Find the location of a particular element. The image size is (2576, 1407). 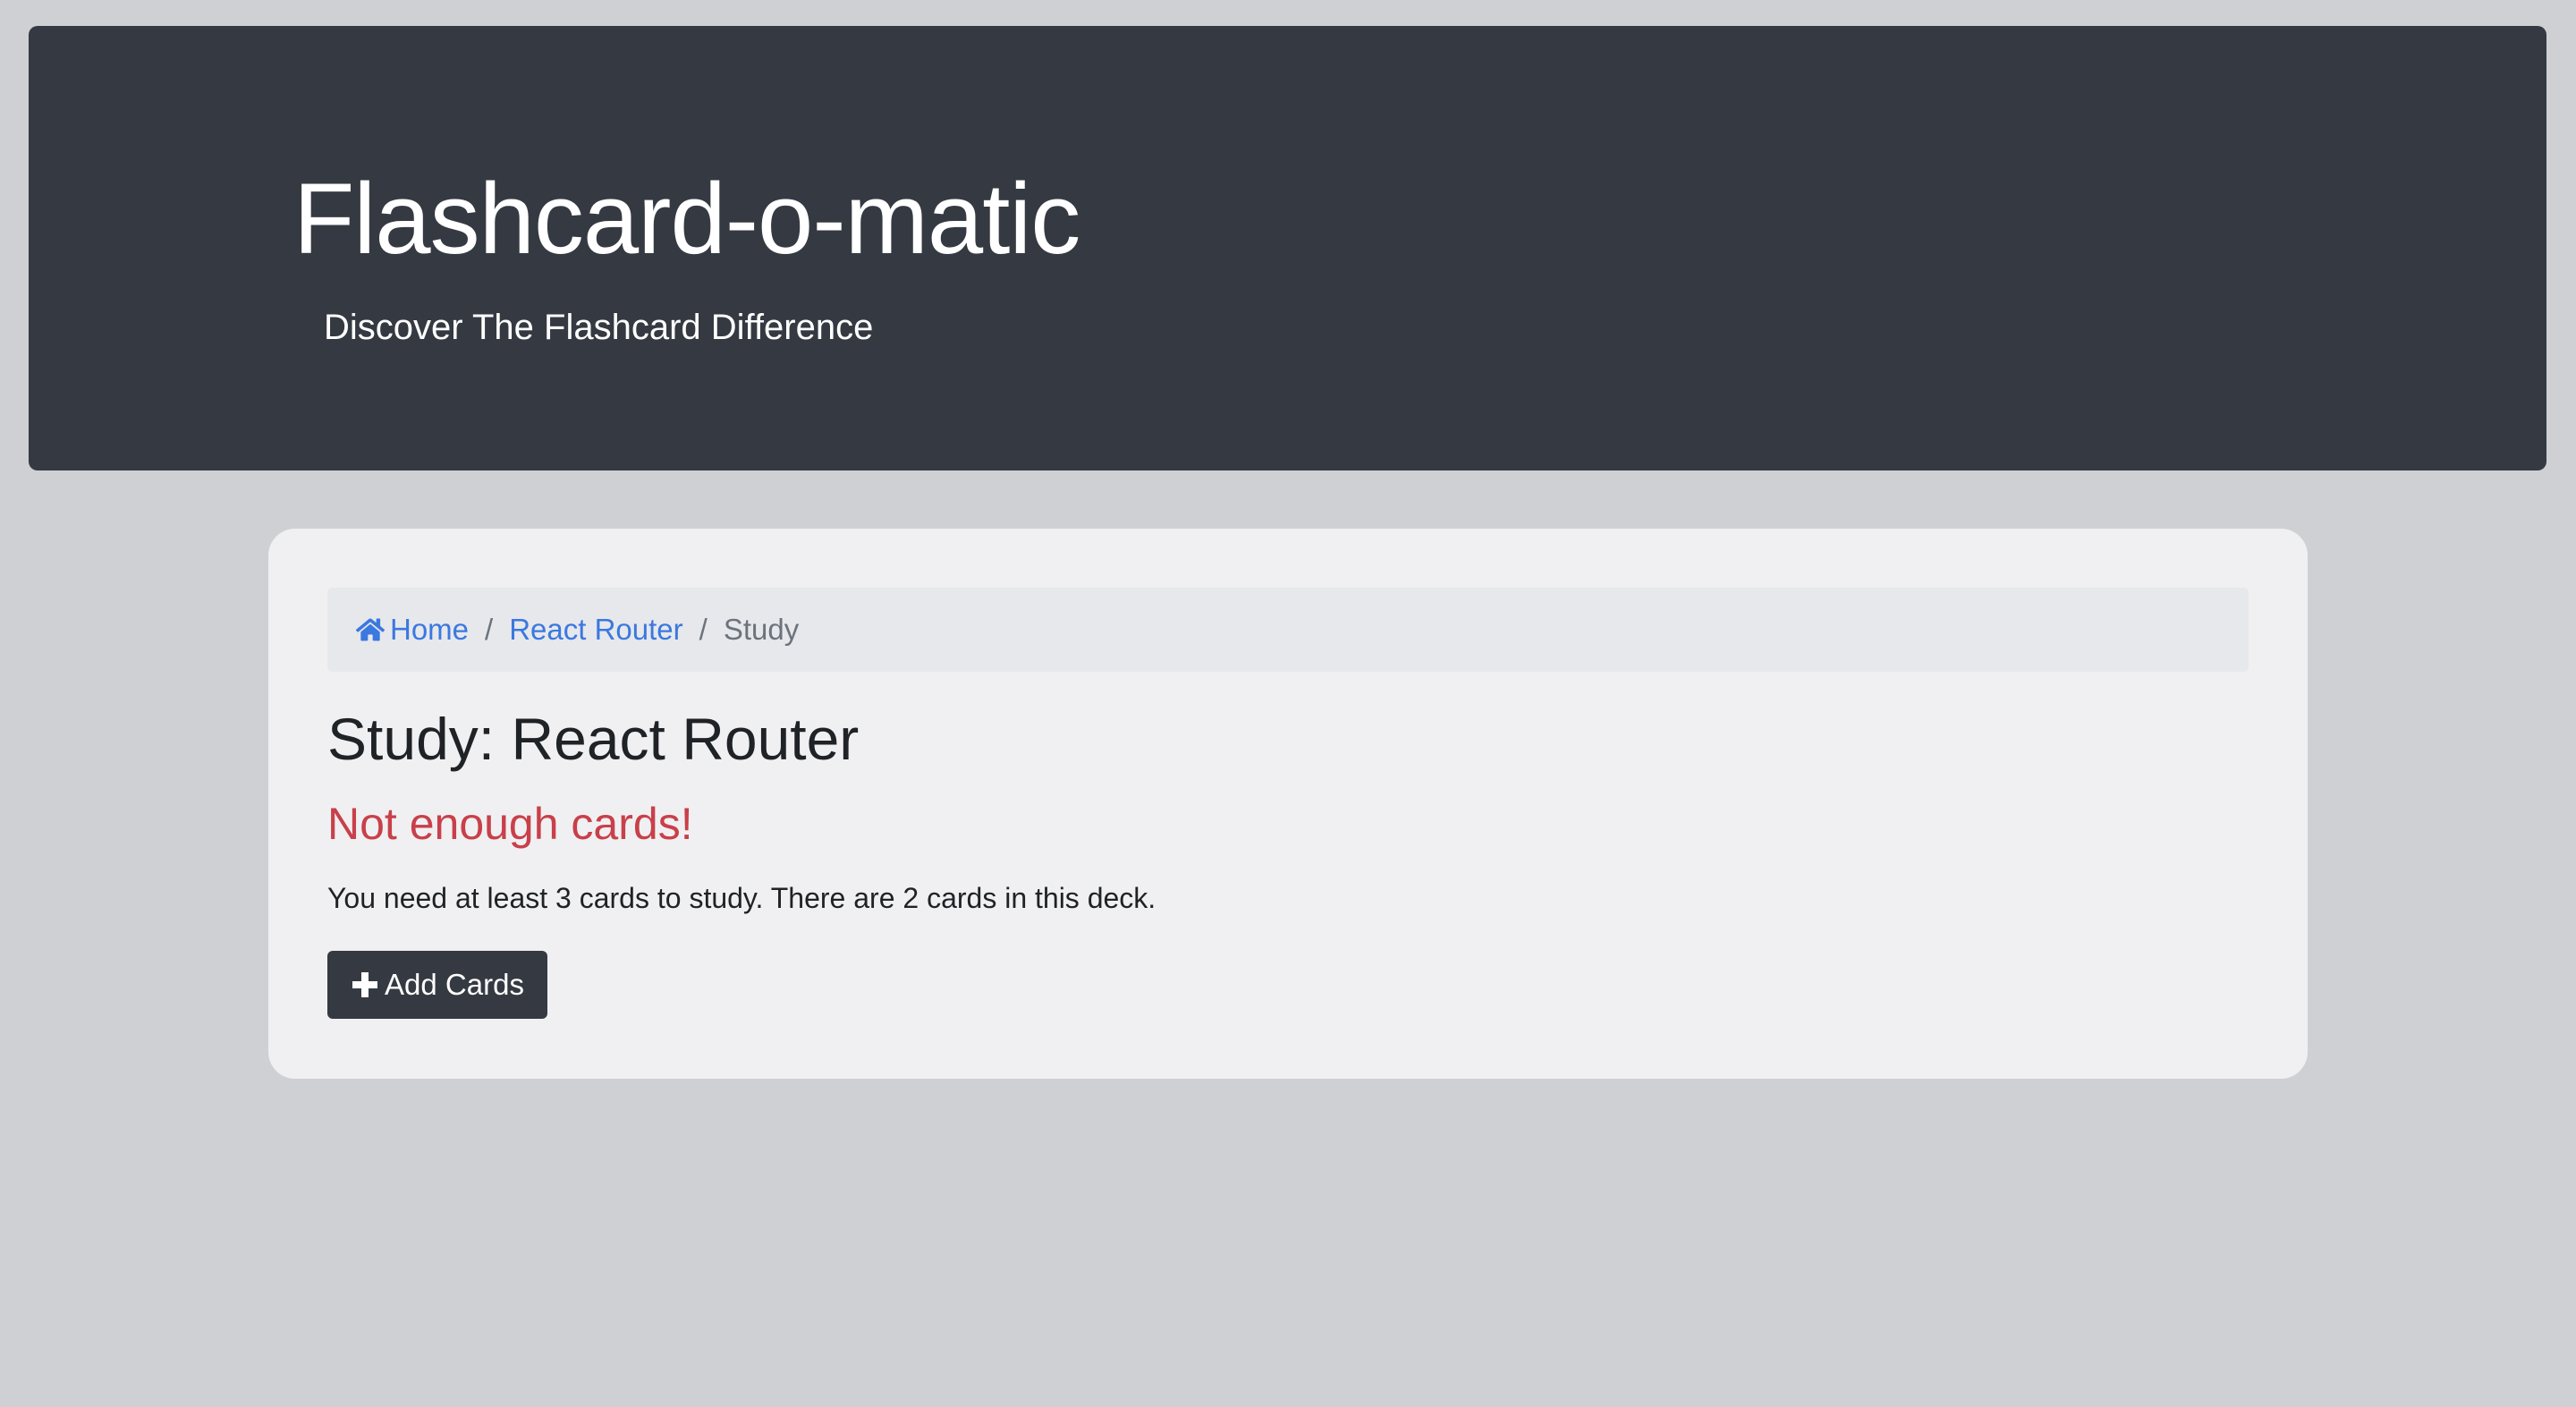

not-enough-cards-heading: Not enough cards! is located at coordinates (510, 824).